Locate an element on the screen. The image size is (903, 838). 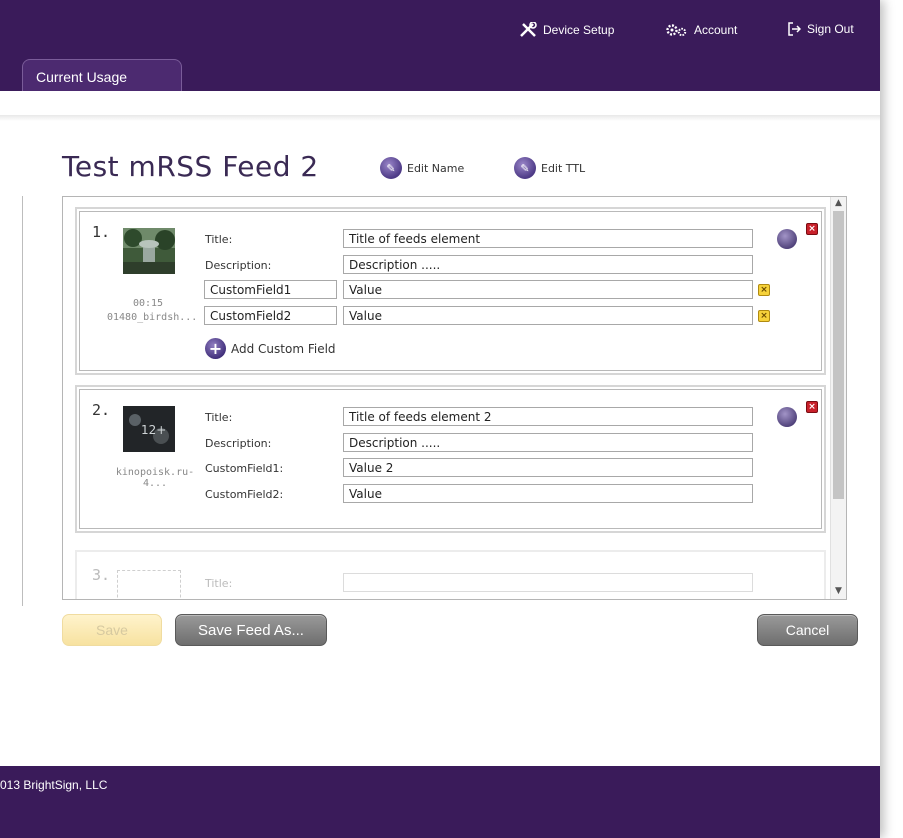
title-input: Title of feeds element 2 is located at coordinates (548, 416).